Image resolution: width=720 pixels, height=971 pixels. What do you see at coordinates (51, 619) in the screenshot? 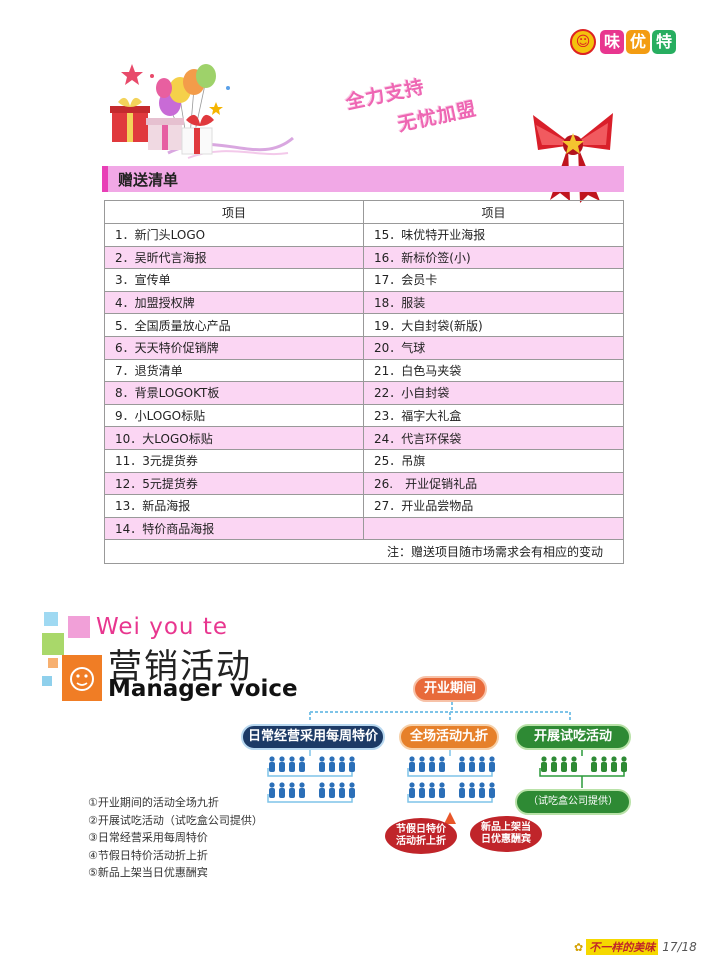
I see `decor-square-cyan` at bounding box center [51, 619].